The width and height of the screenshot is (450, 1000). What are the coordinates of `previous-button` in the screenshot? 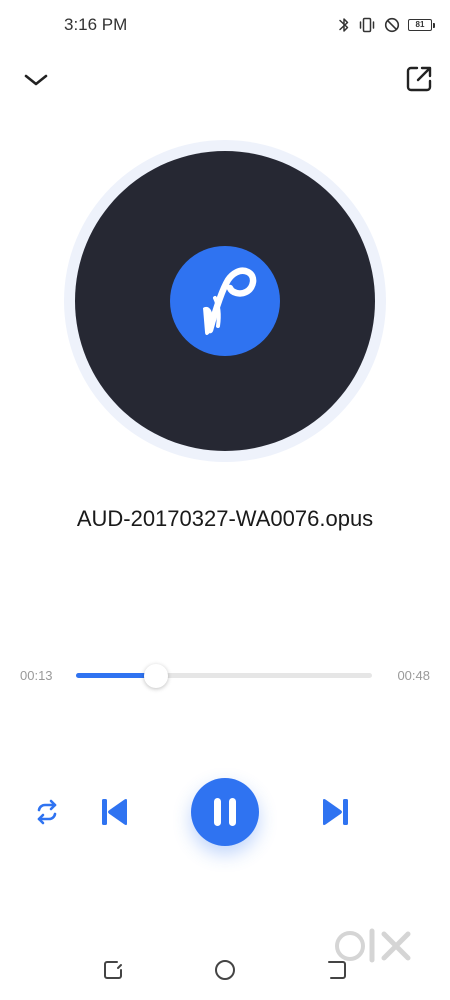 It's located at (115, 812).